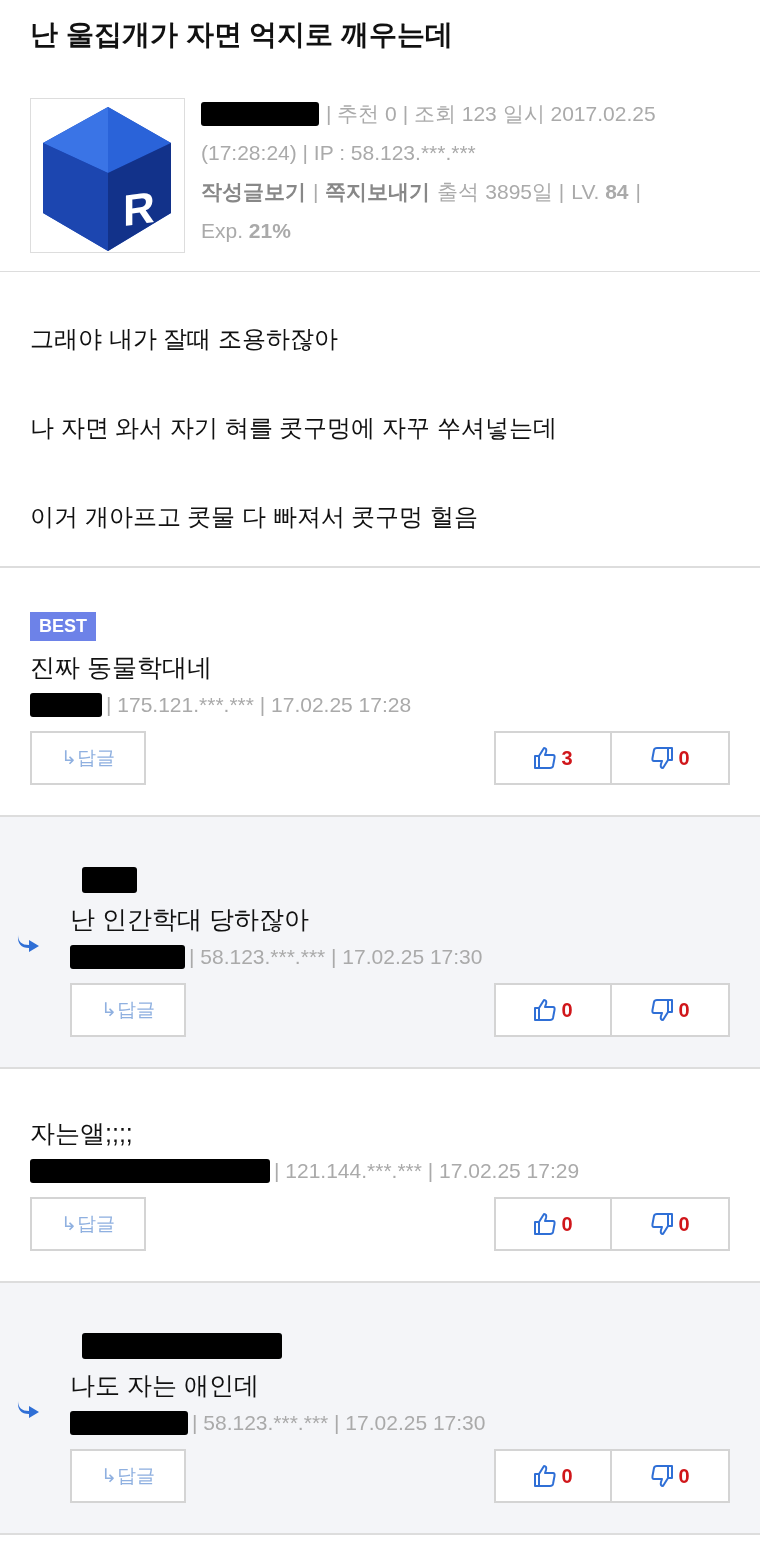  I want to click on post-paragraph: 이거 개아프고 콧물 다 빠져서 콧구멍 헐음, so click(254, 517).